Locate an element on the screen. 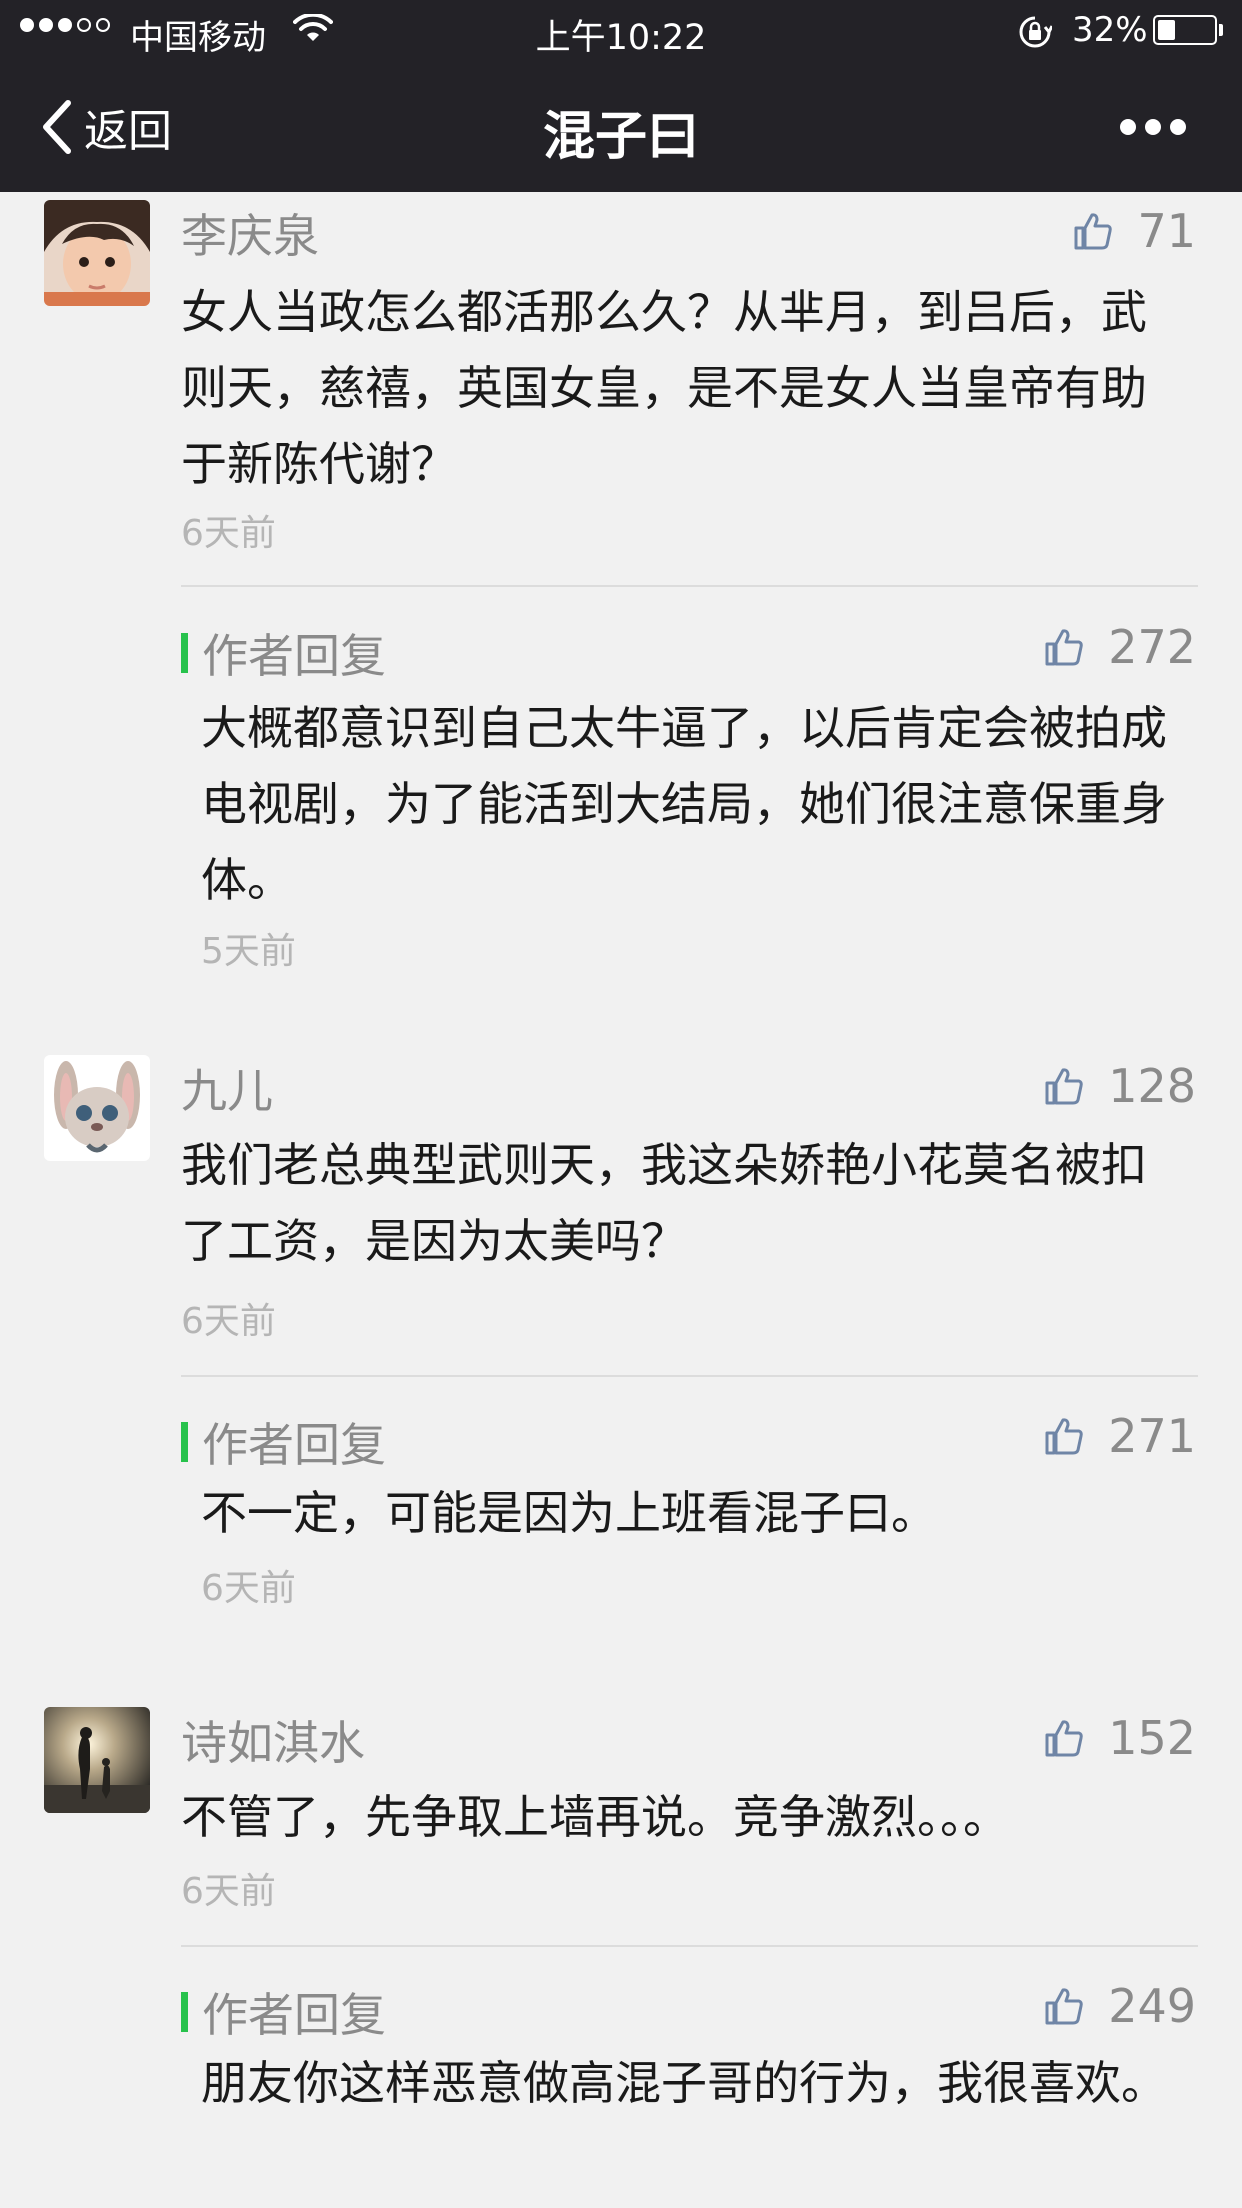 This screenshot has width=1242, height=2208. like-button: 128 is located at coordinates (1120, 1086).